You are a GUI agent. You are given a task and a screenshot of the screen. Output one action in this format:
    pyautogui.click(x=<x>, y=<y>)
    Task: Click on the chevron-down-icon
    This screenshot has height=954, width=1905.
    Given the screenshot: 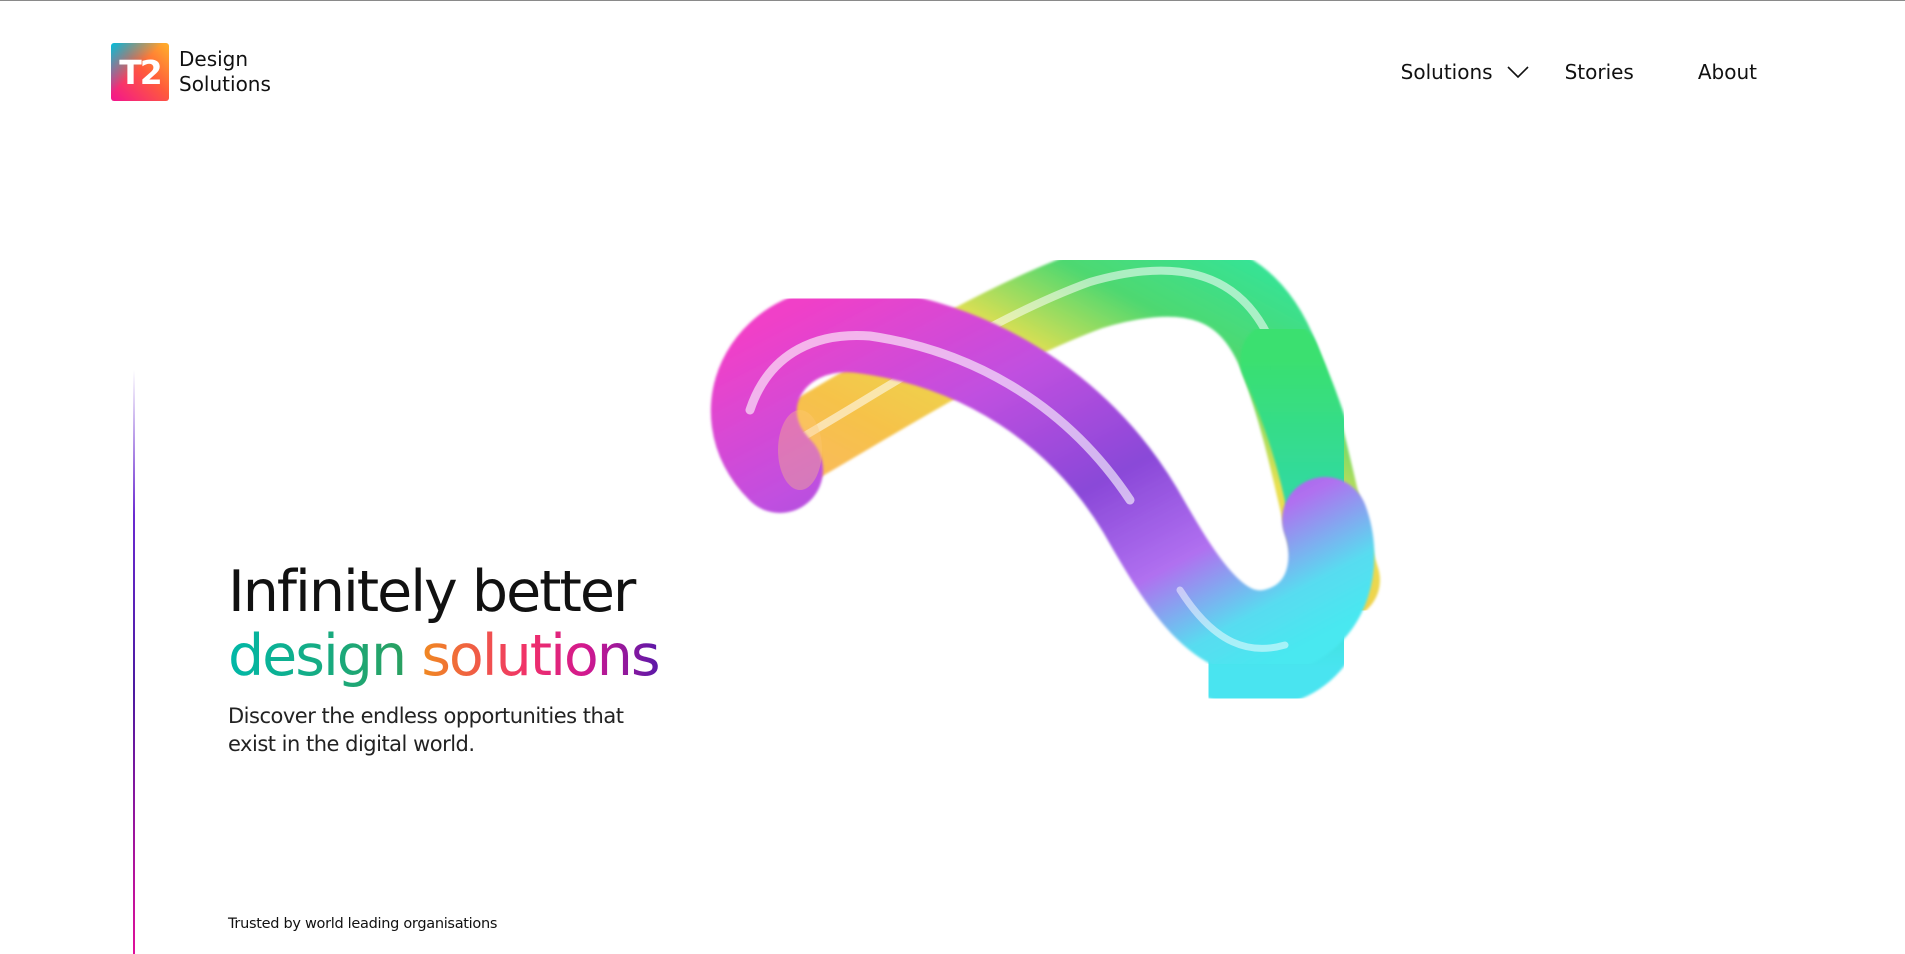 What is the action you would take?
    pyautogui.click(x=1518, y=72)
    